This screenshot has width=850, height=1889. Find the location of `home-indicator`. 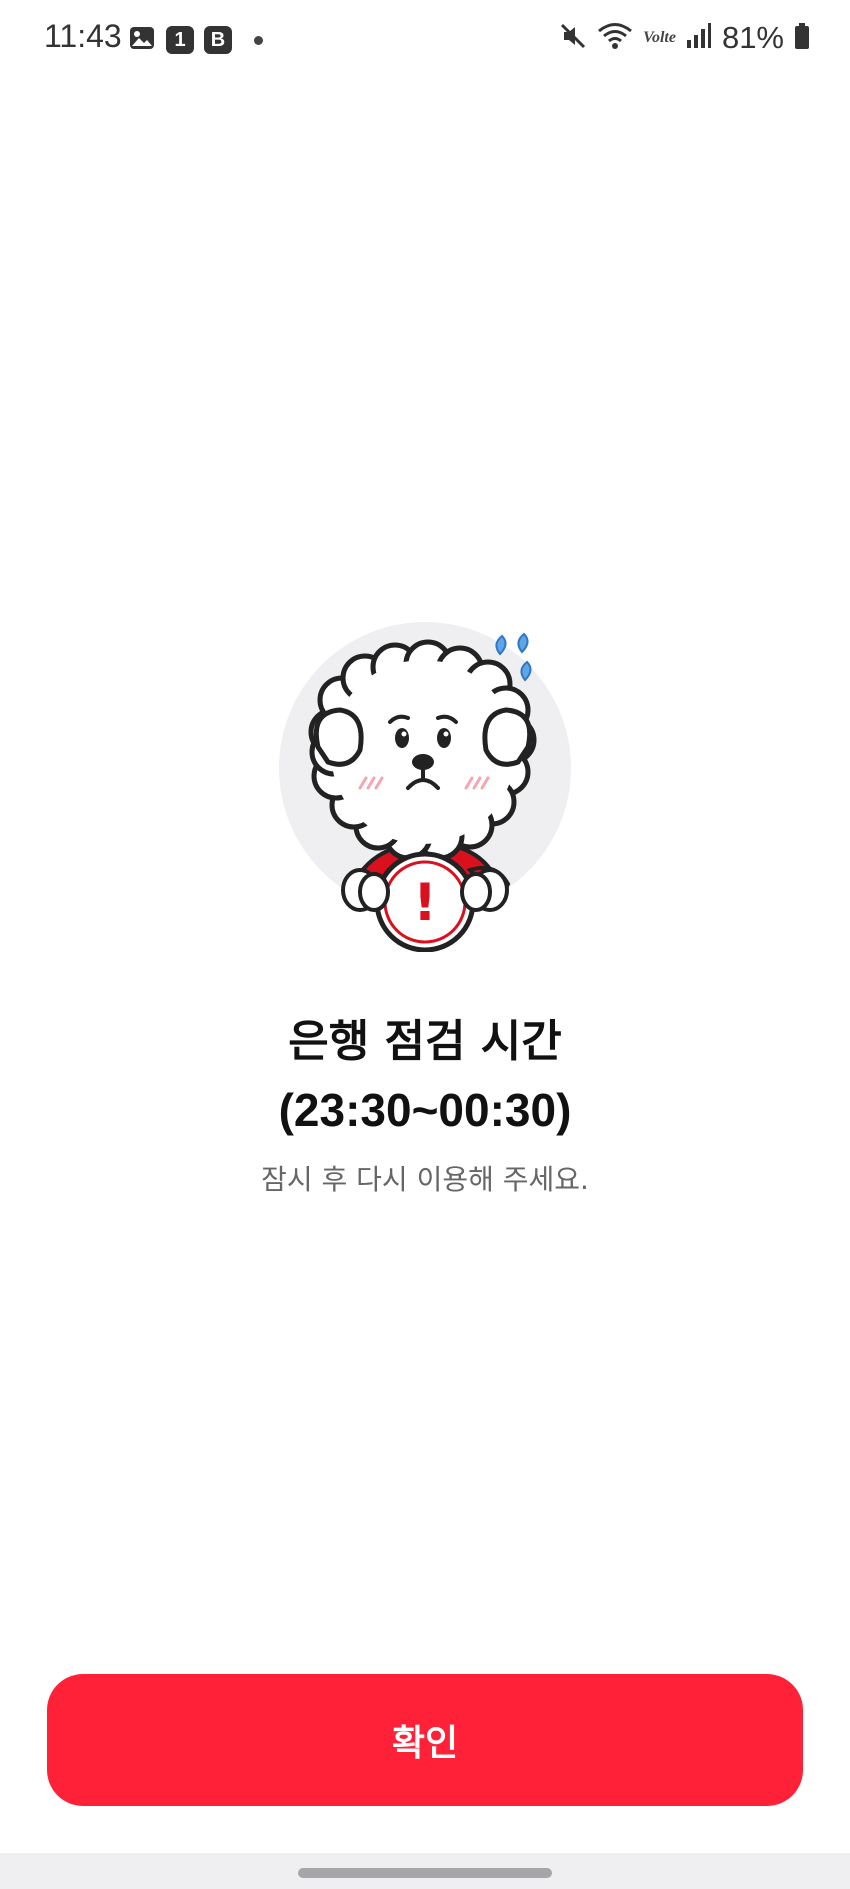

home-indicator is located at coordinates (425, 1873).